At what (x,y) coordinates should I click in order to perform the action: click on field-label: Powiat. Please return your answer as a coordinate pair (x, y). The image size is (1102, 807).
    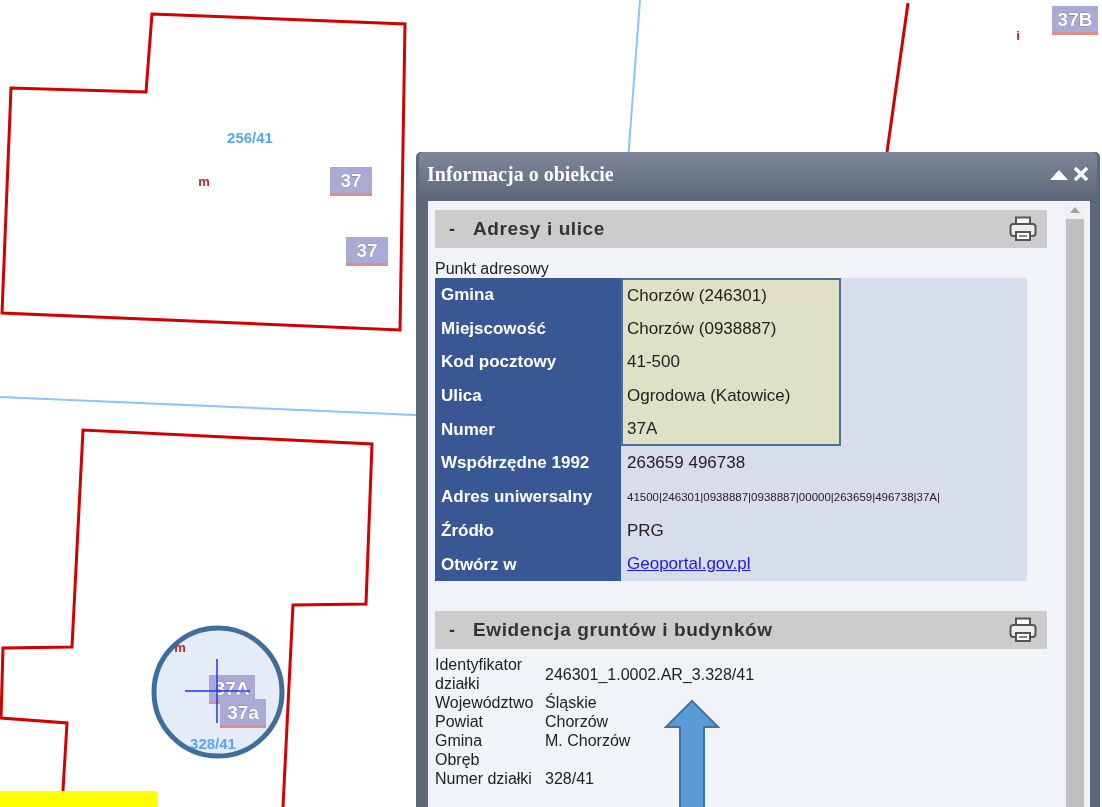
    Looking at the image, I should click on (460, 722).